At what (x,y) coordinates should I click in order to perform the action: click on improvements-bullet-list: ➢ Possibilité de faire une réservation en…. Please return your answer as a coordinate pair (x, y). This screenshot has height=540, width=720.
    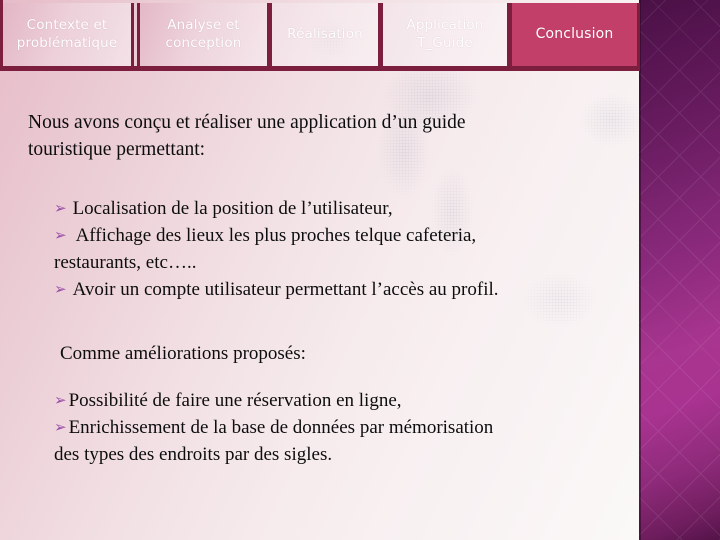
    Looking at the image, I should click on (339, 428).